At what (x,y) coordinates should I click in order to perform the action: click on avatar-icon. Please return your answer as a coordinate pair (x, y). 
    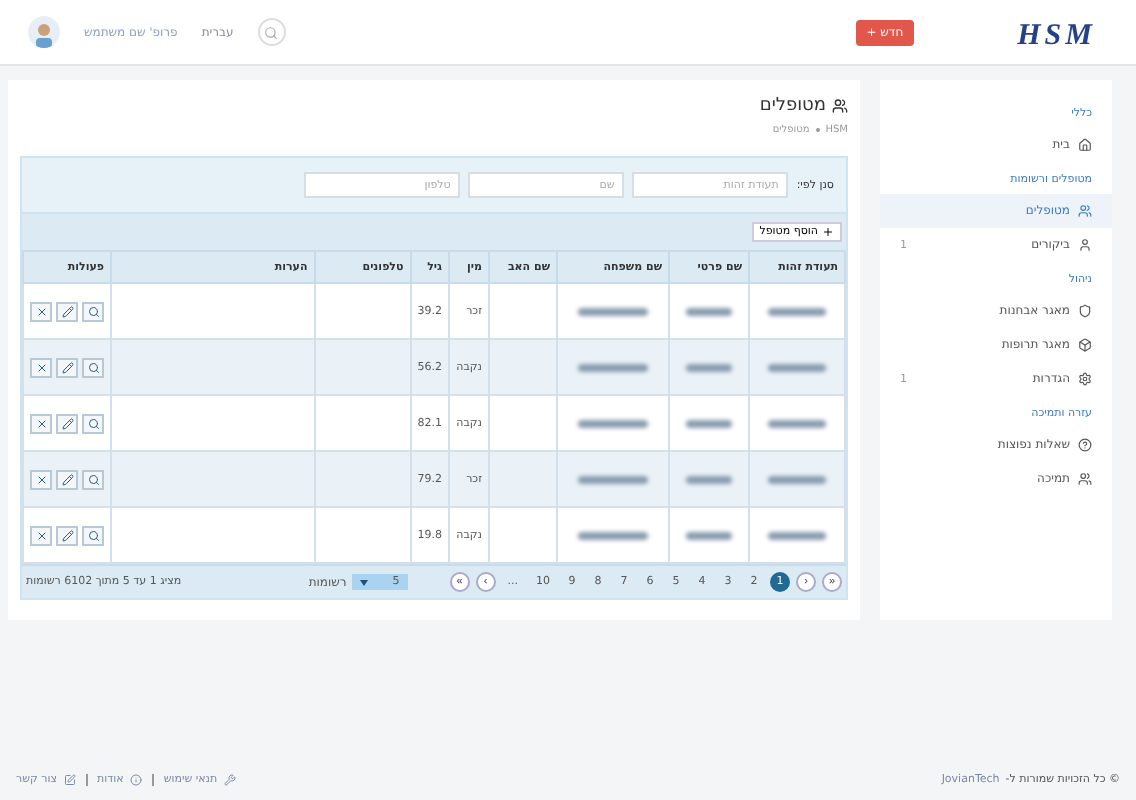
    Looking at the image, I should click on (44, 32).